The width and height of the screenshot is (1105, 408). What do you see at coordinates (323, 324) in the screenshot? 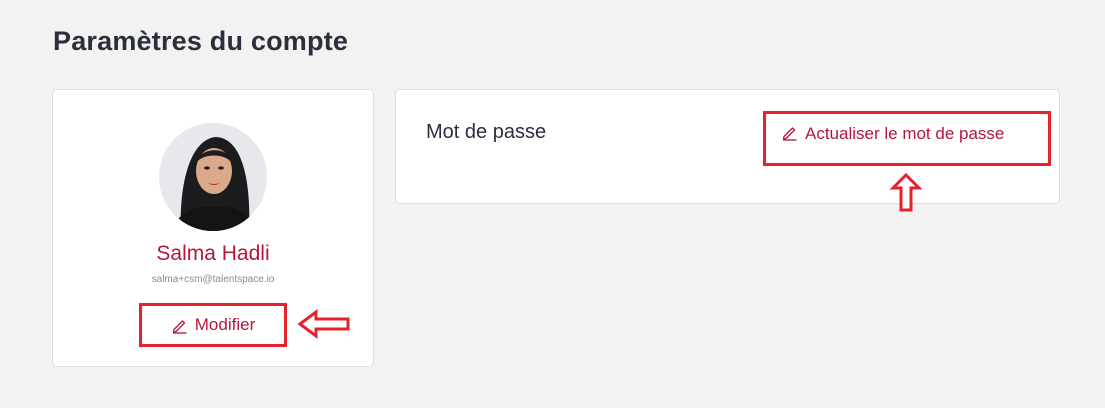
I see `arrow-left-icon` at bounding box center [323, 324].